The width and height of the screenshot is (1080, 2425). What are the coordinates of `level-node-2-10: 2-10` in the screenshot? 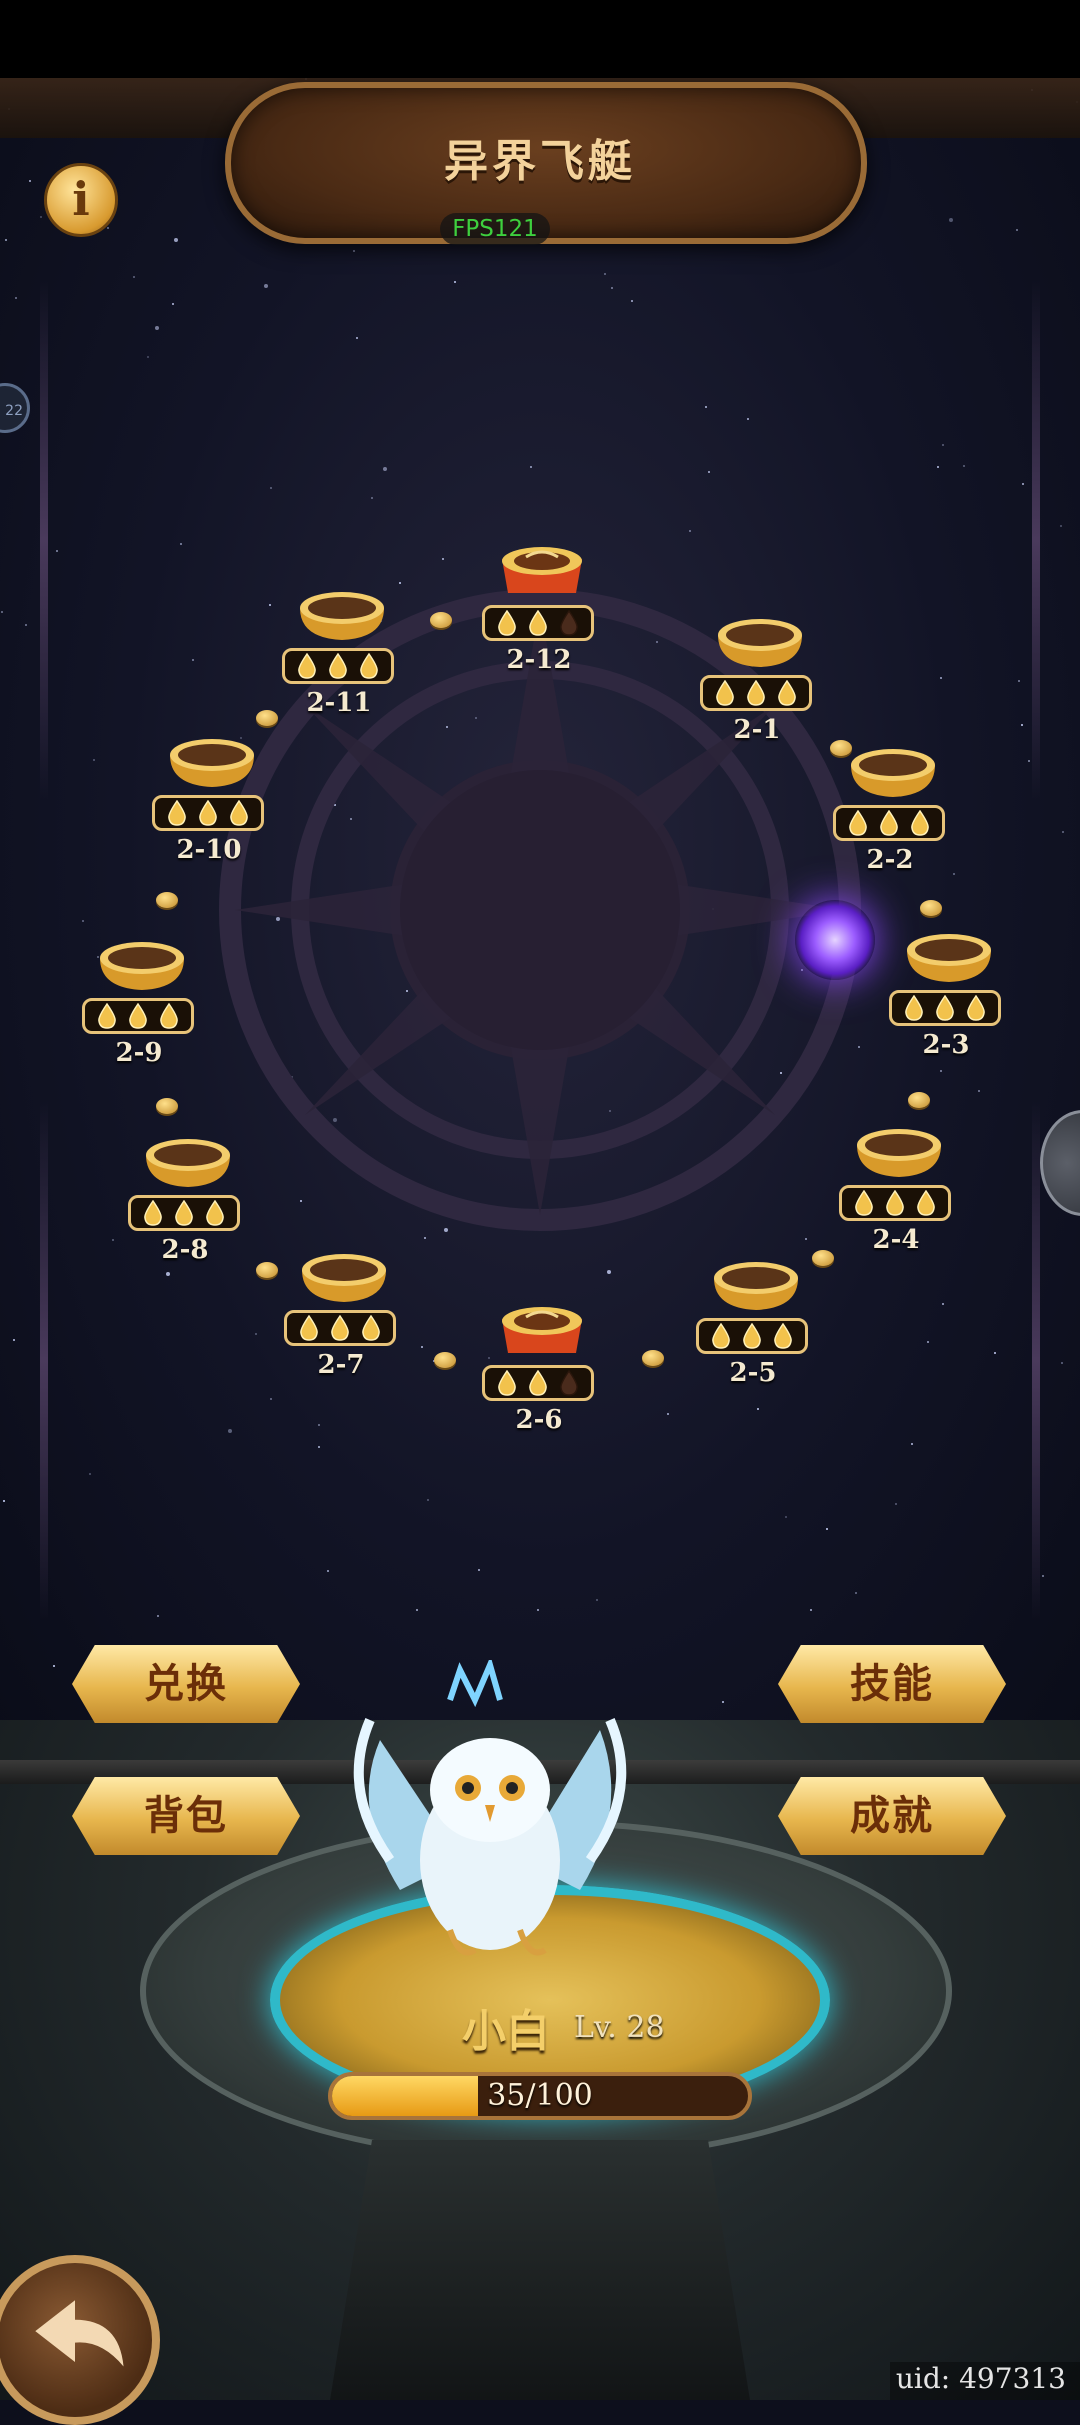 It's located at (212, 800).